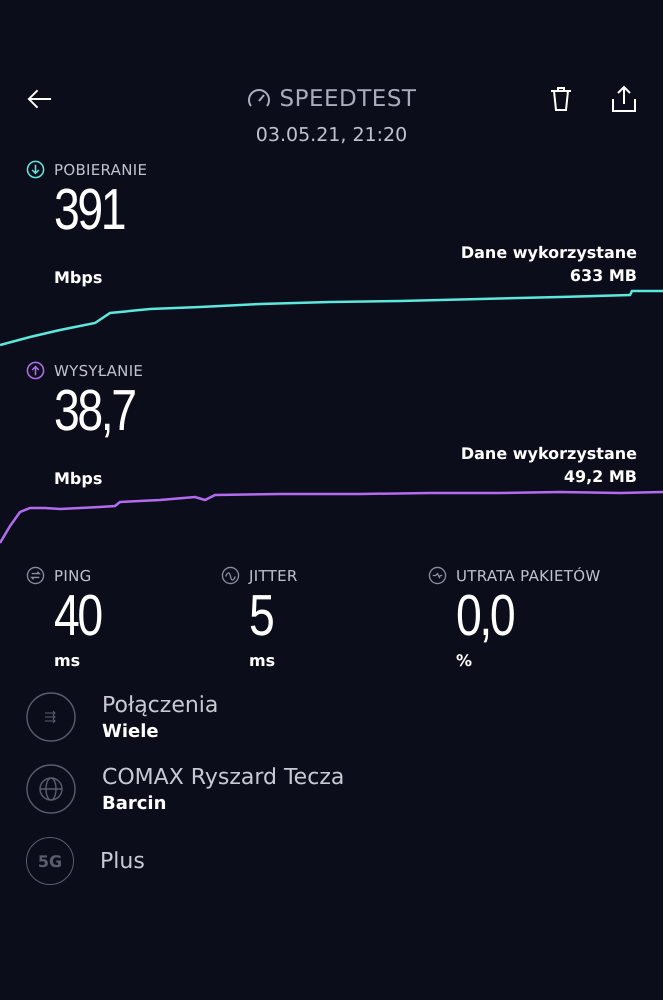 The height and width of the screenshot is (1000, 663). I want to click on stat-unit: %, so click(464, 660).